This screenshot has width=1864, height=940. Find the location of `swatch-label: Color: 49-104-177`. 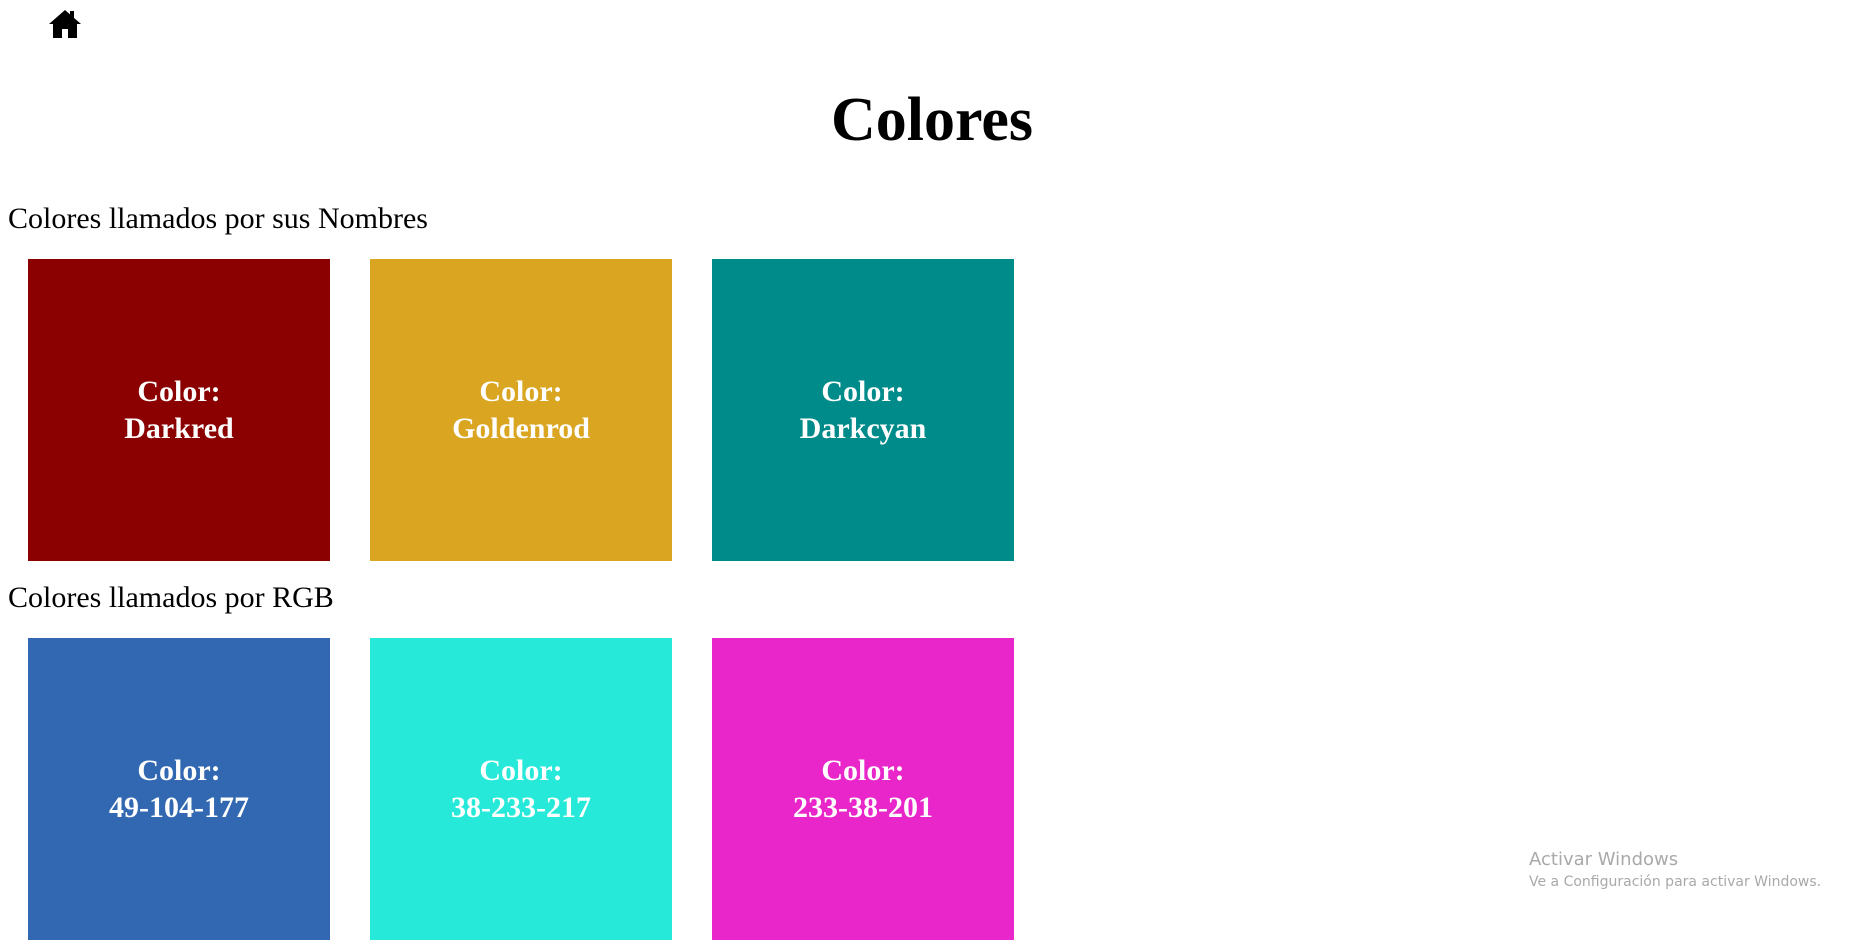

swatch-label: Color: 49-104-177 is located at coordinates (179, 789).